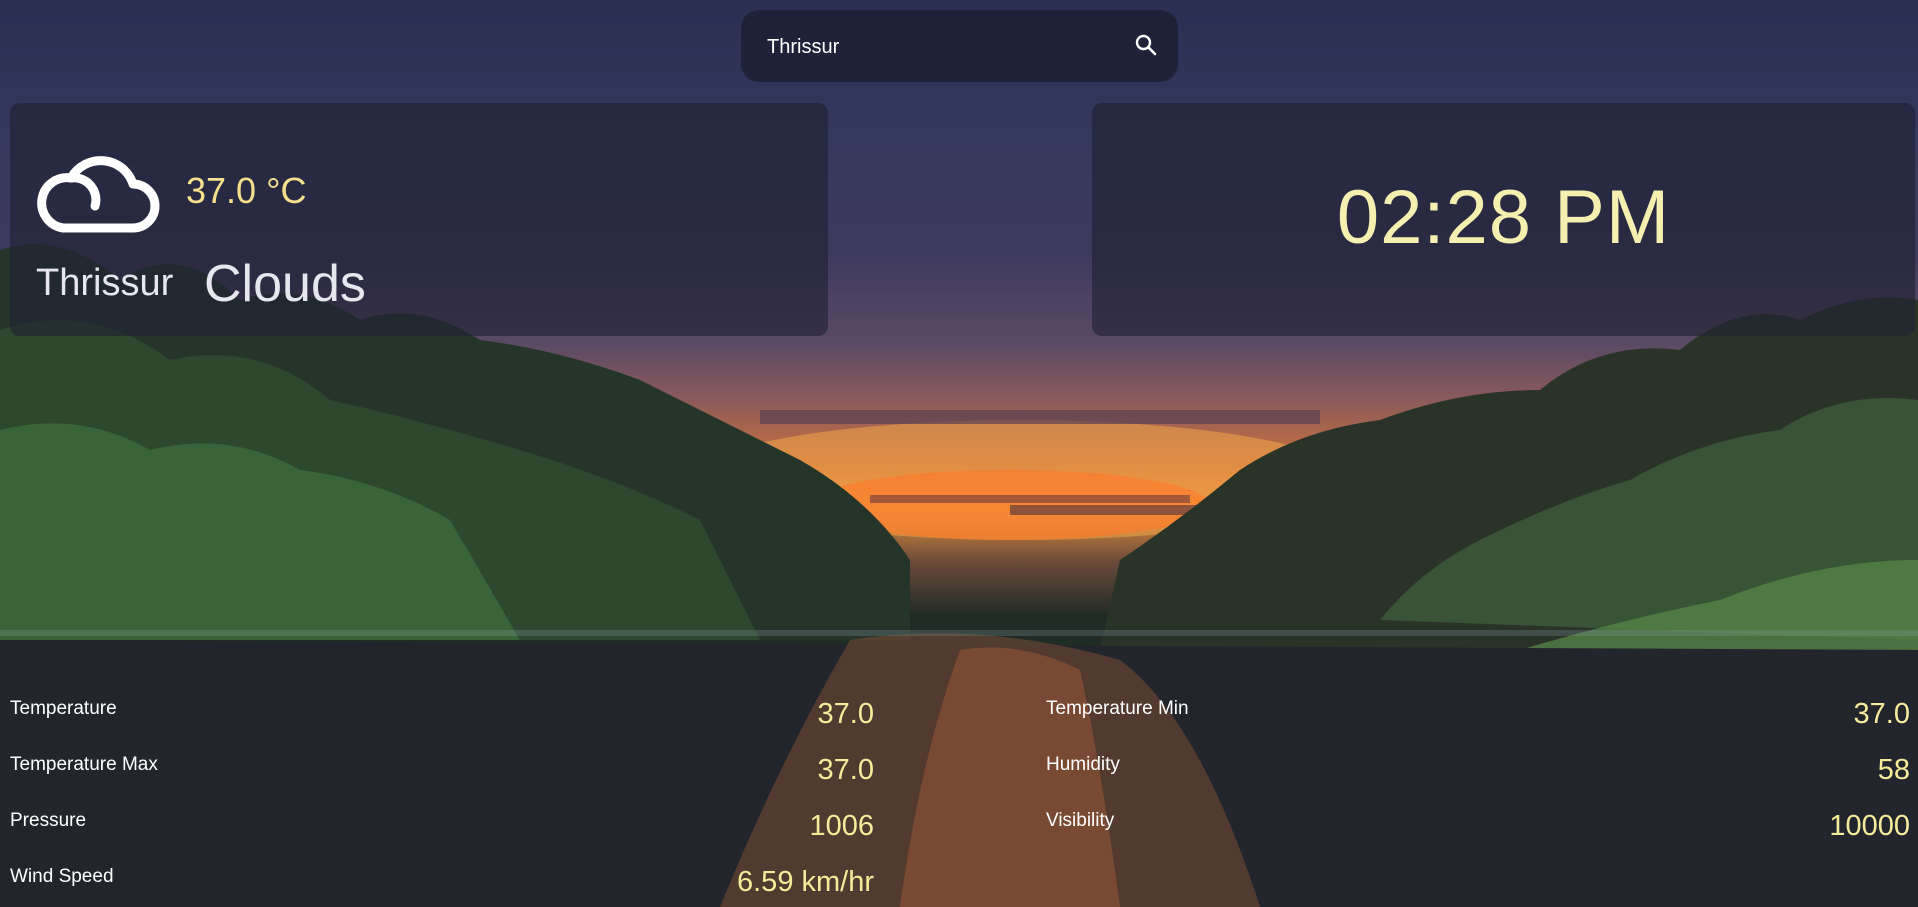 The width and height of the screenshot is (1918, 907). Describe the element at coordinates (1869, 826) in the screenshot. I see `stat-value-visibility: 10000` at that location.